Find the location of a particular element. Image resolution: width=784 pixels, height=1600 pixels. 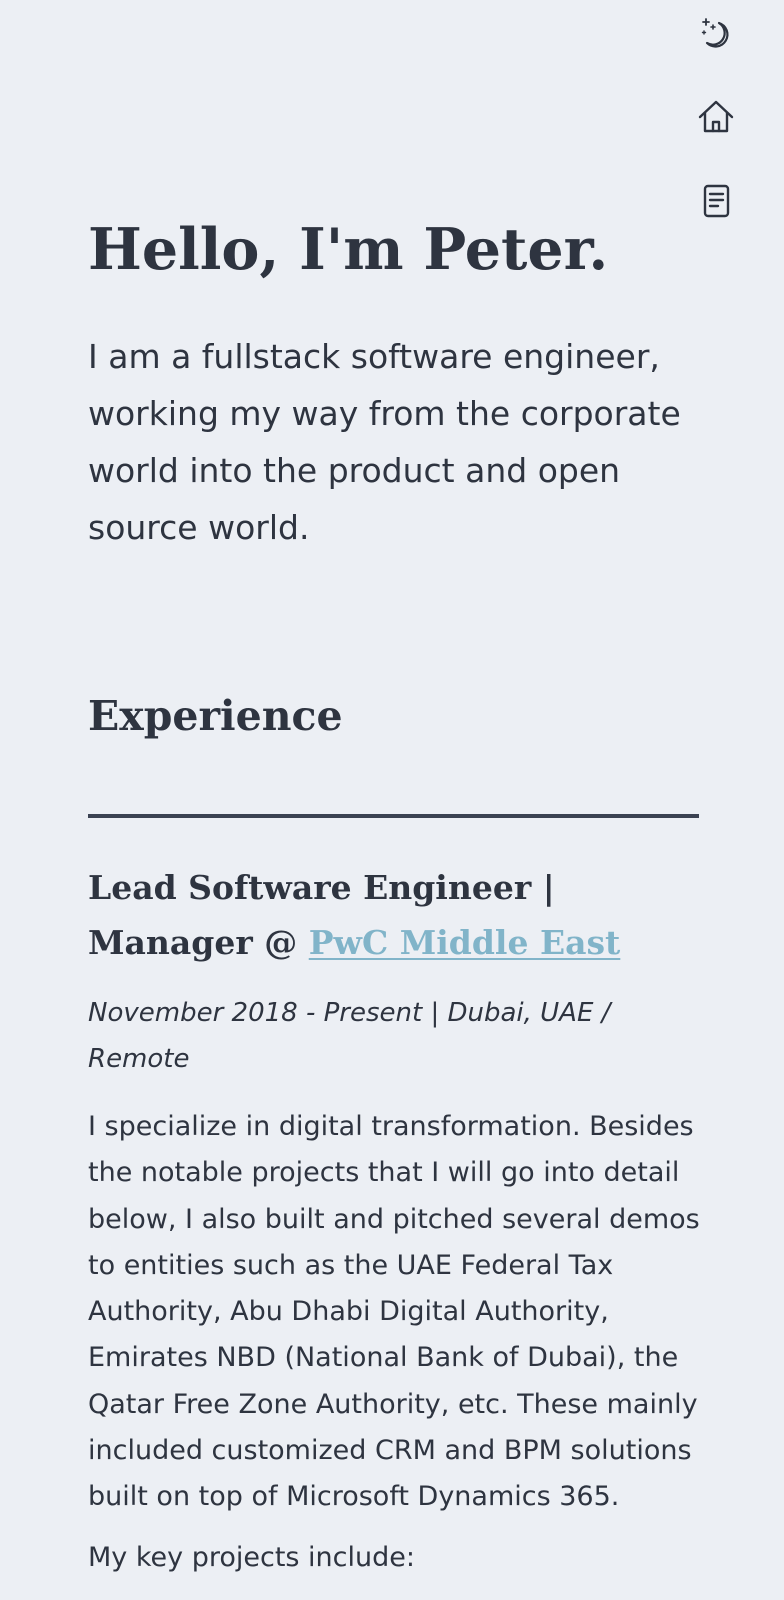

home-icon is located at coordinates (716, 117).